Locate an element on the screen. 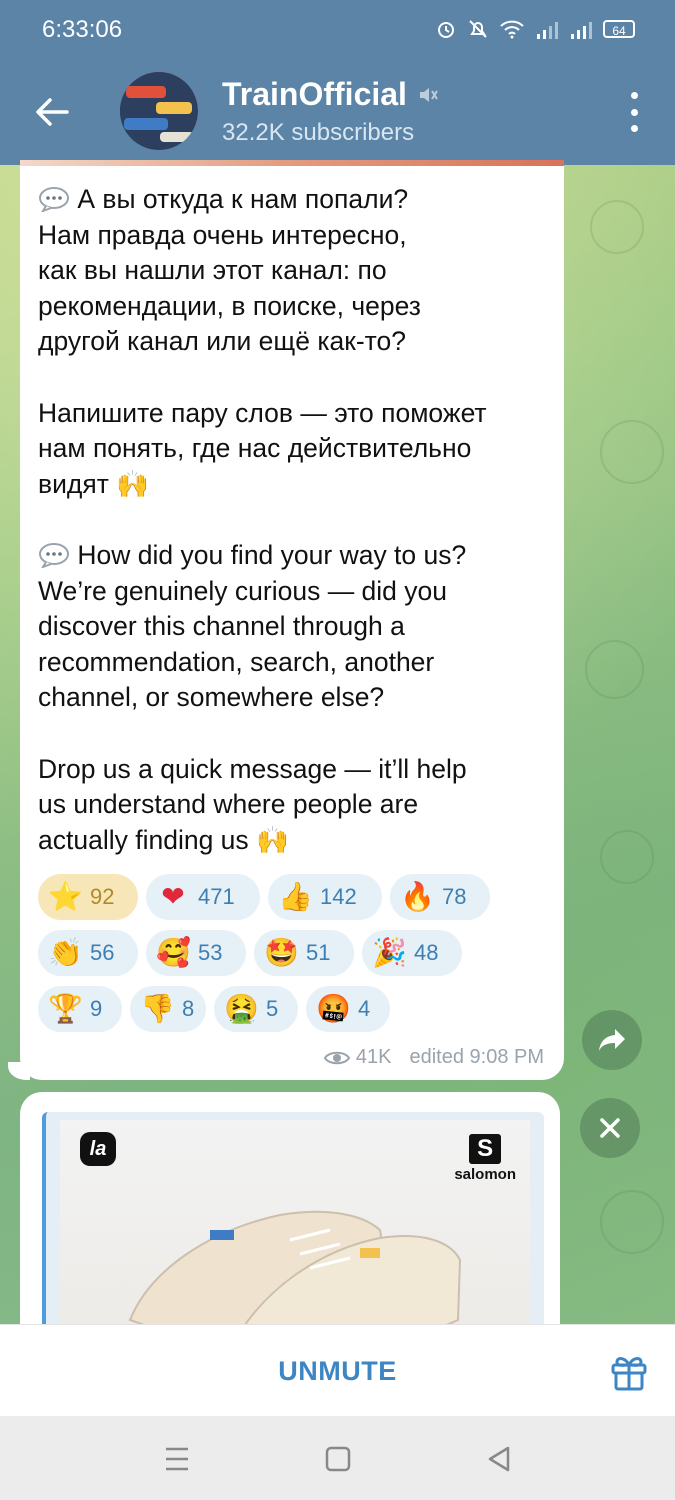 This screenshot has height=1500, width=675. message-line-text: How did you find your way to us? is located at coordinates (272, 554).